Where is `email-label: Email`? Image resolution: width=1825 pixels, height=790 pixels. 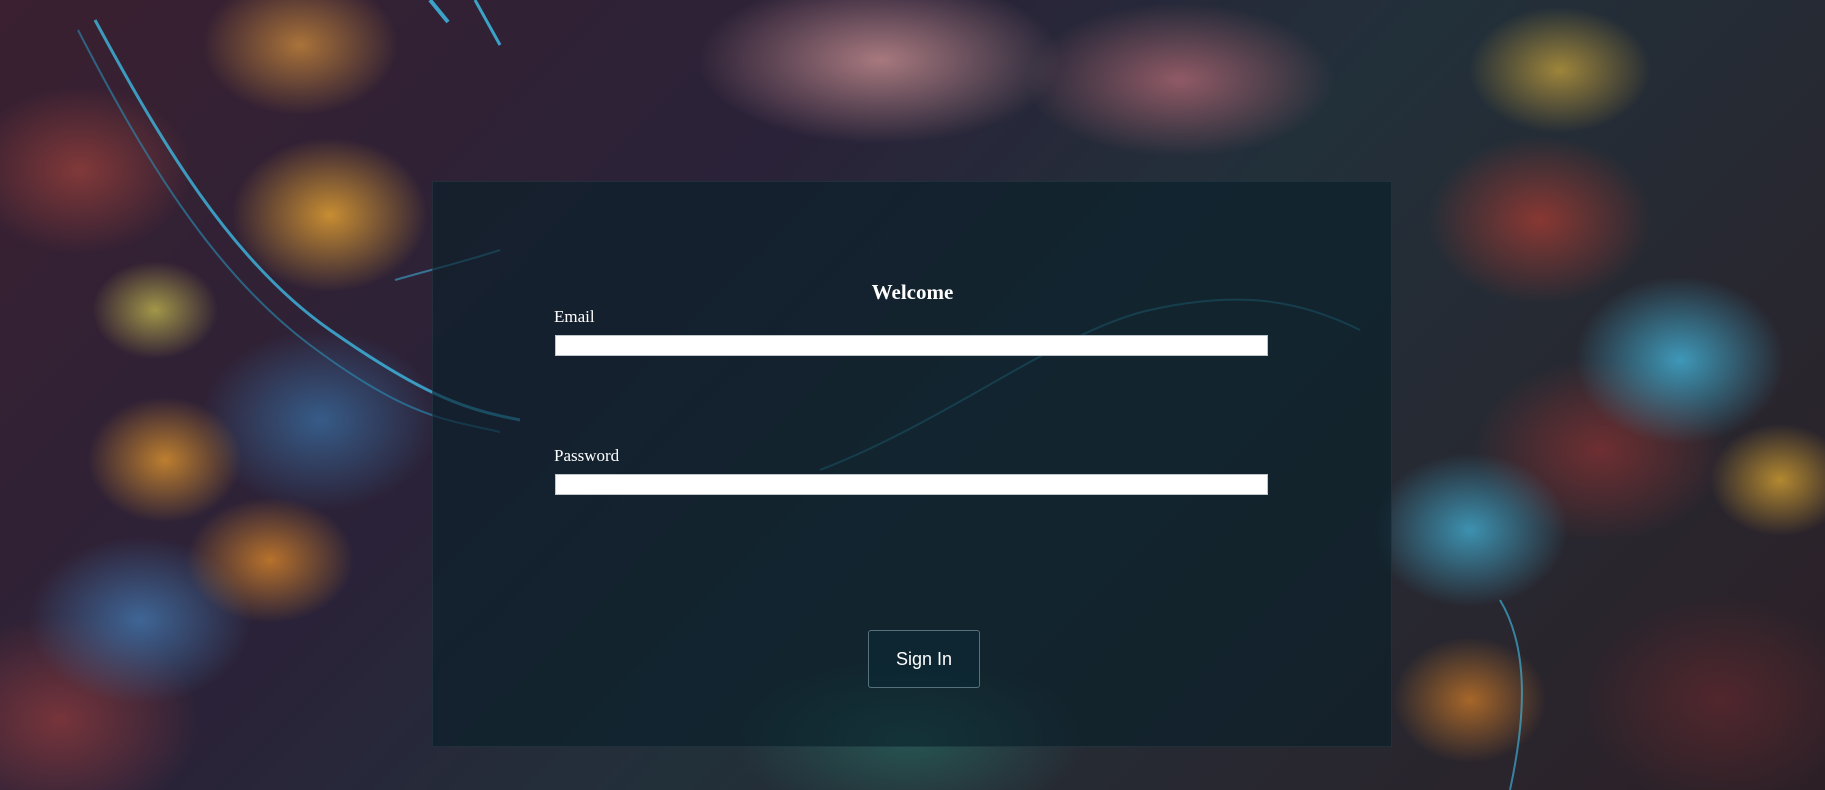
email-label: Email is located at coordinates (574, 316).